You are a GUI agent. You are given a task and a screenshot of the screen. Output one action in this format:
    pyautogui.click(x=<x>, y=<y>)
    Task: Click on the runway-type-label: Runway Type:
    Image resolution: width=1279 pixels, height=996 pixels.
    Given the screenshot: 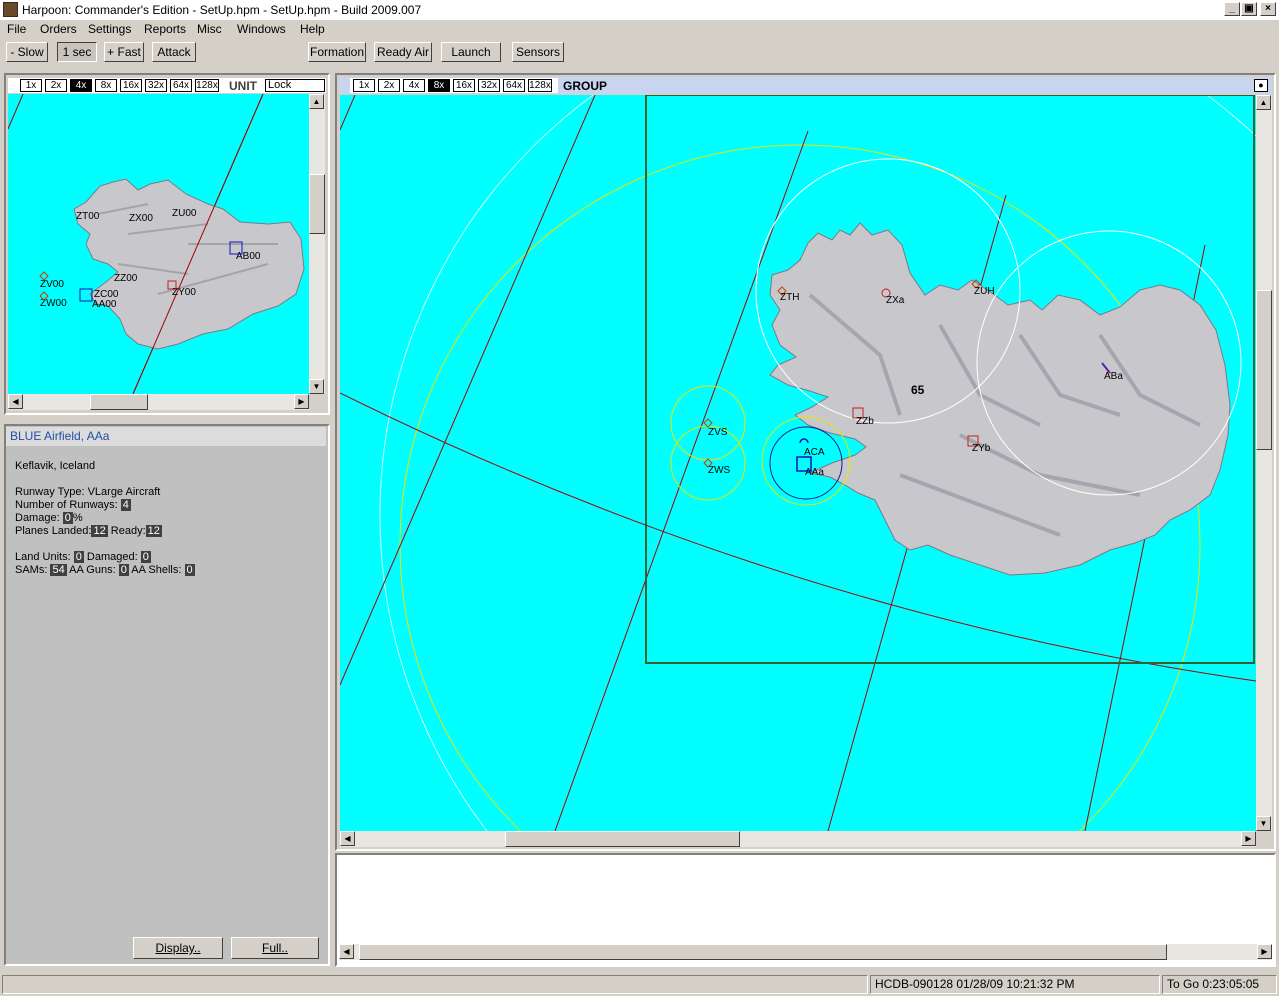 What is the action you would take?
    pyautogui.click(x=50, y=492)
    